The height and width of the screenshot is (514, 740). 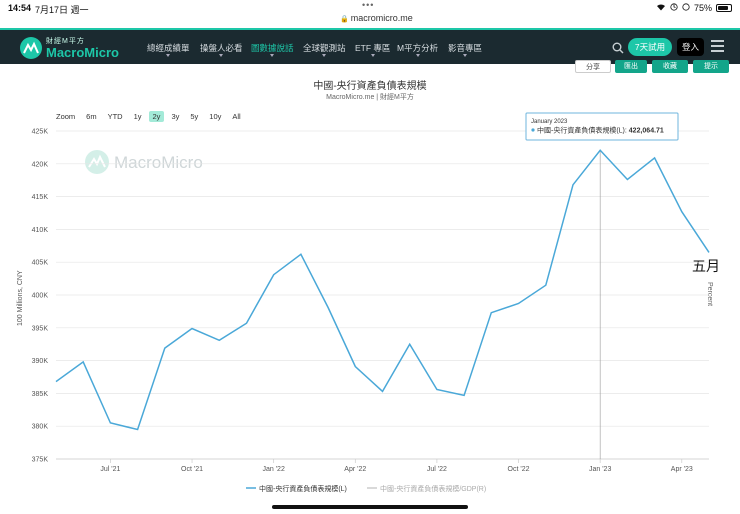 What do you see at coordinates (600, 469) in the screenshot?
I see `x-tick-label: Jan '23` at bounding box center [600, 469].